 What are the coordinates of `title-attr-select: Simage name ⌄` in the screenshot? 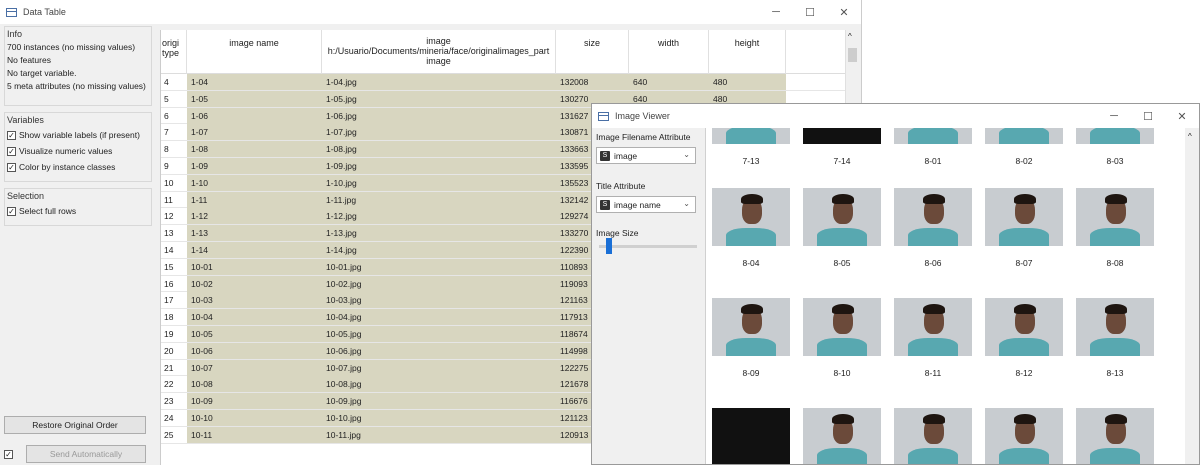 It's located at (646, 204).